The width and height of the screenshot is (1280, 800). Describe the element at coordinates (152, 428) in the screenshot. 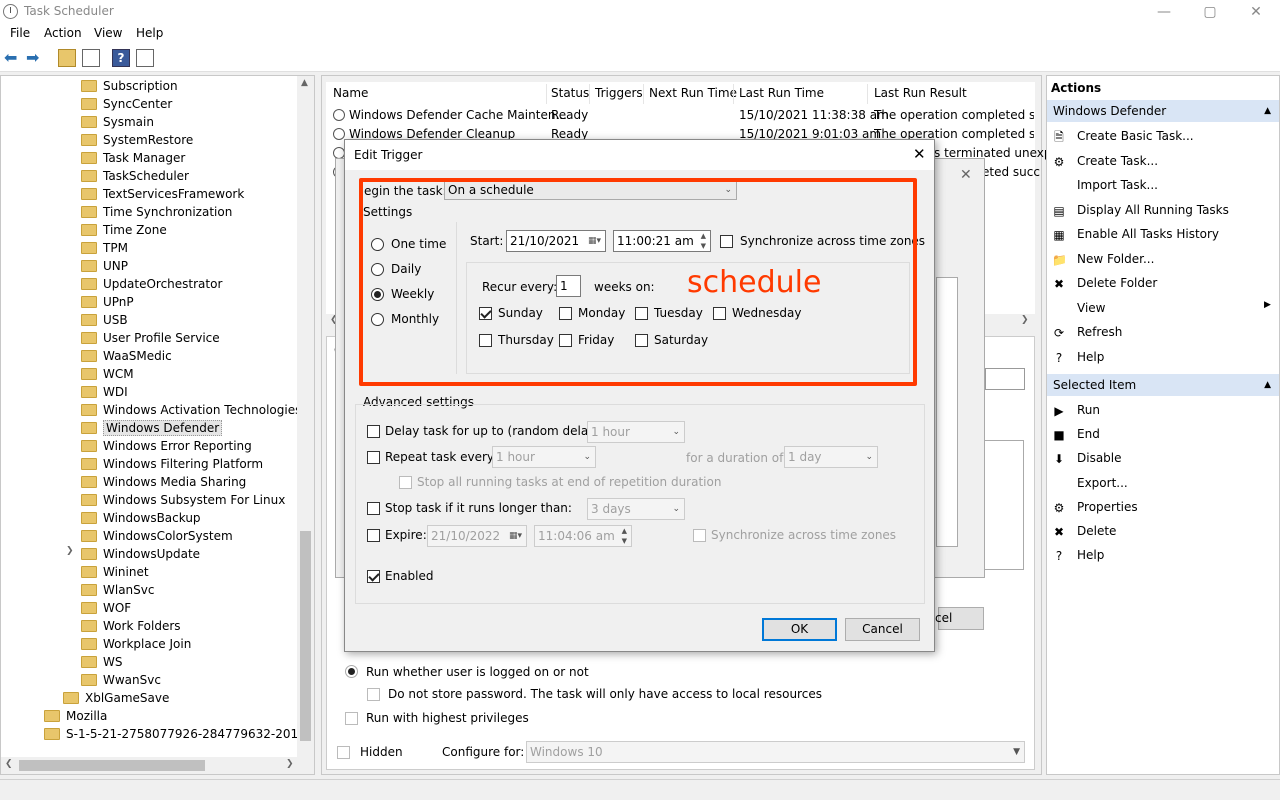

I see `tree-item: Windows Defender` at that location.